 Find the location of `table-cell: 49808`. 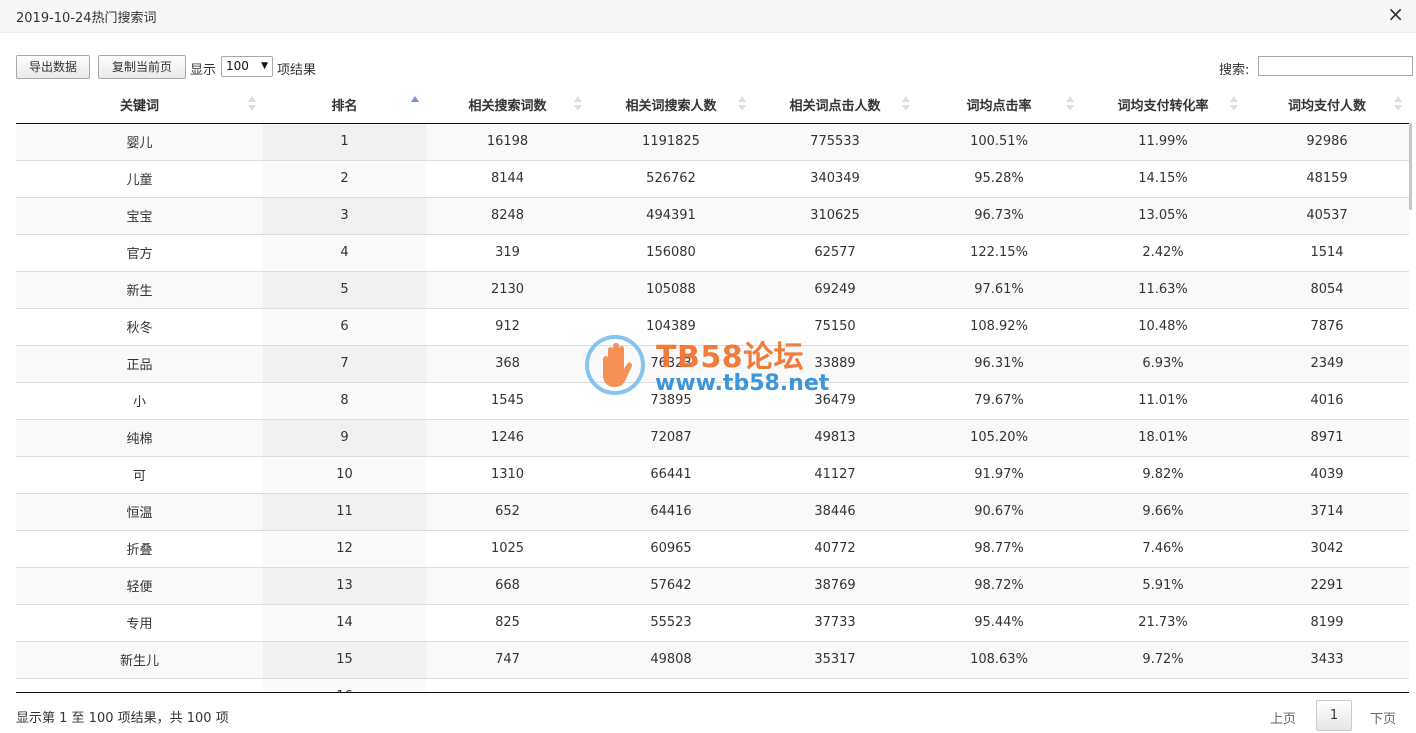

table-cell: 49808 is located at coordinates (671, 659).